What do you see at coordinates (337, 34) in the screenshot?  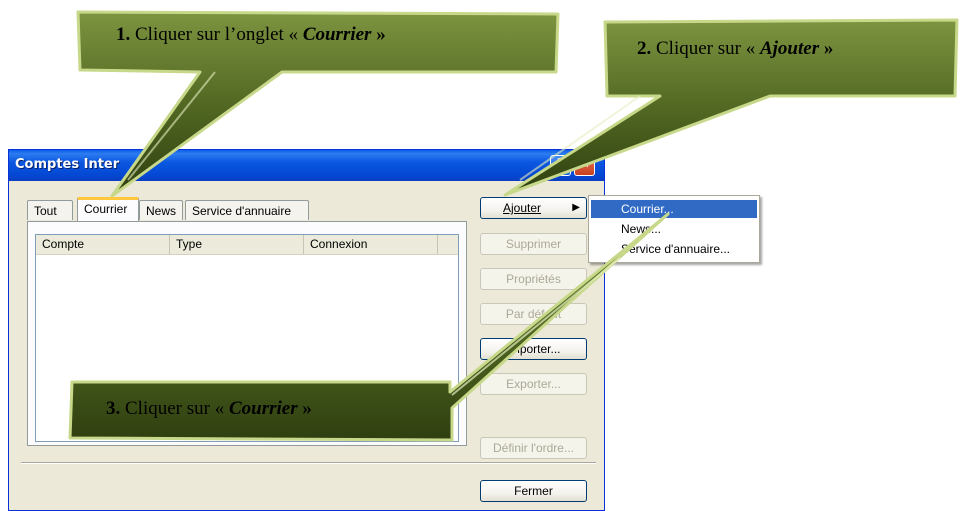 I see `callout-1-target: Courrier` at bounding box center [337, 34].